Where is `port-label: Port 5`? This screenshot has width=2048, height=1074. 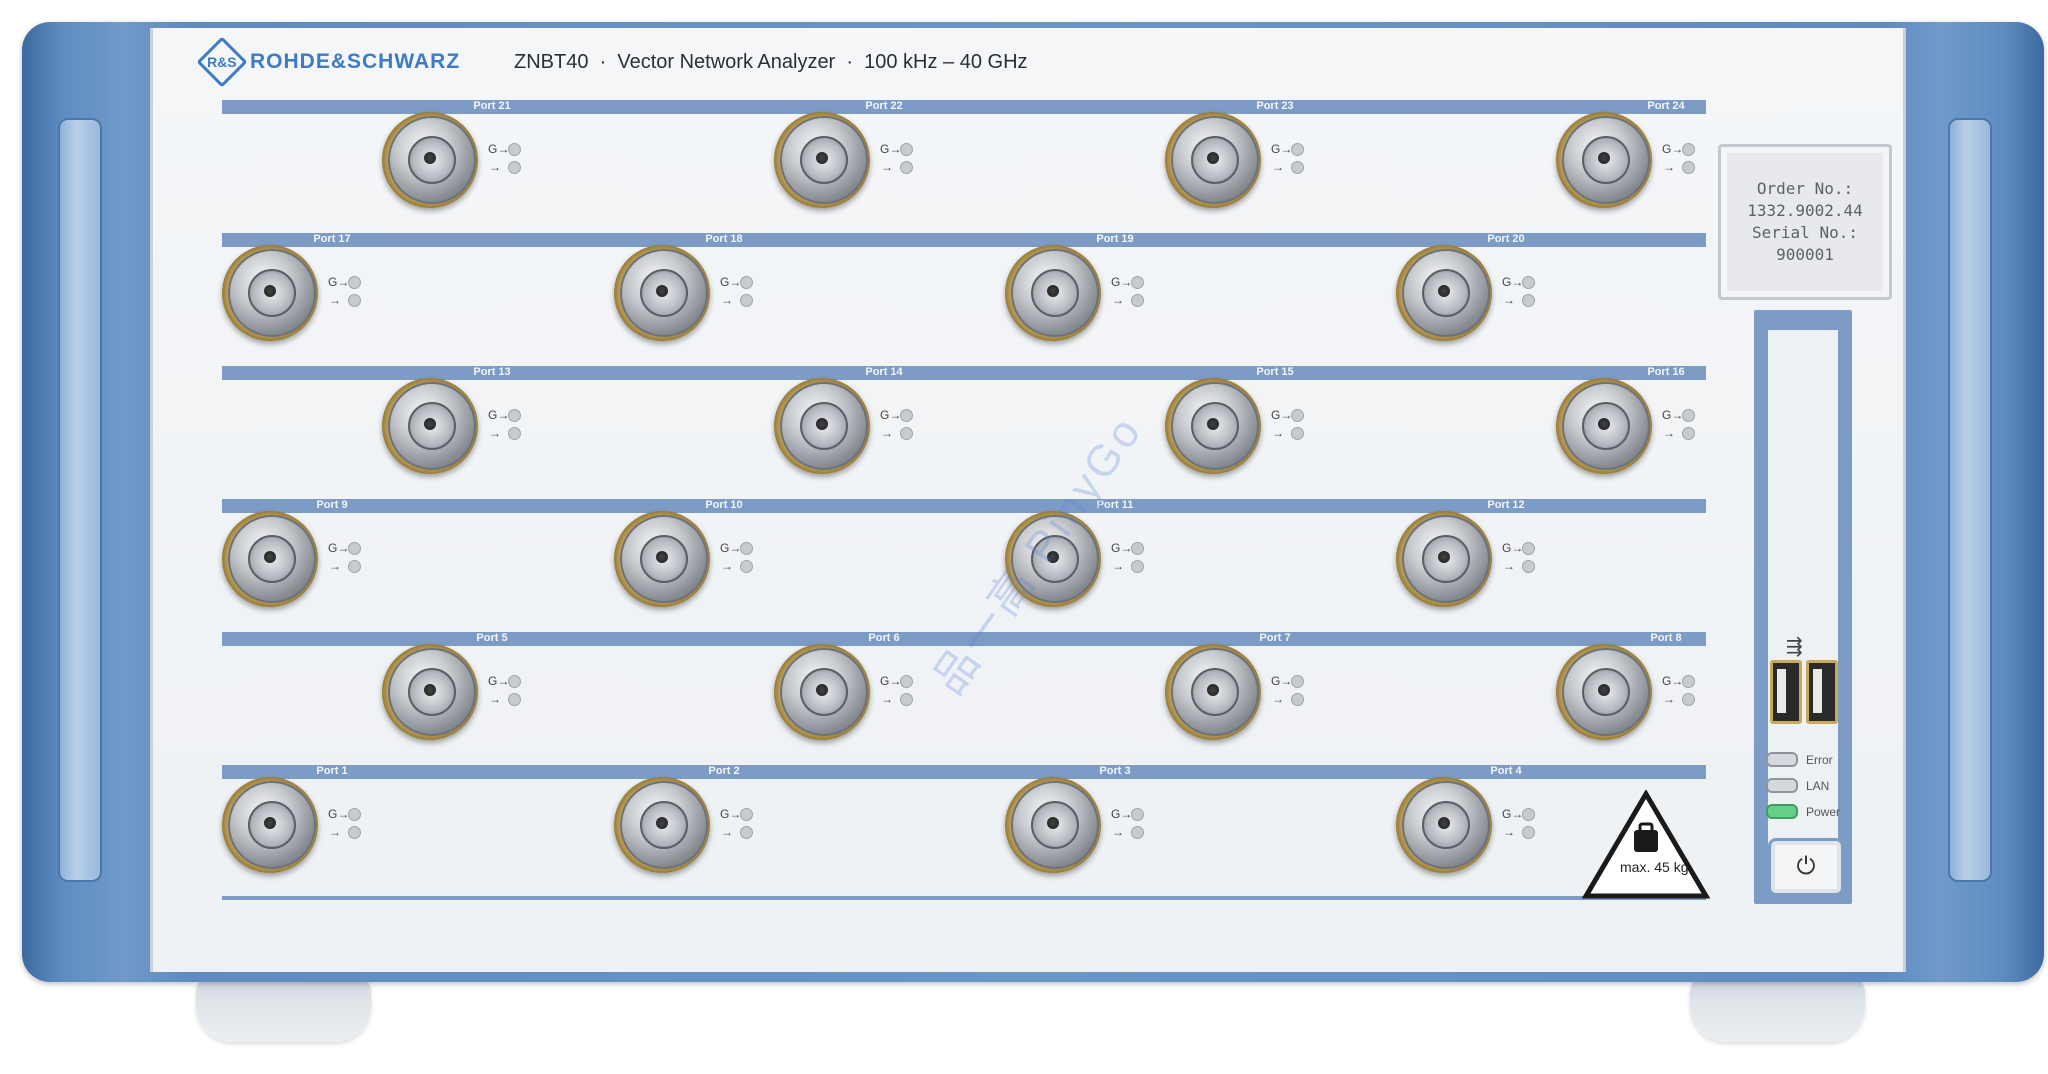 port-label: Port 5 is located at coordinates (492, 638).